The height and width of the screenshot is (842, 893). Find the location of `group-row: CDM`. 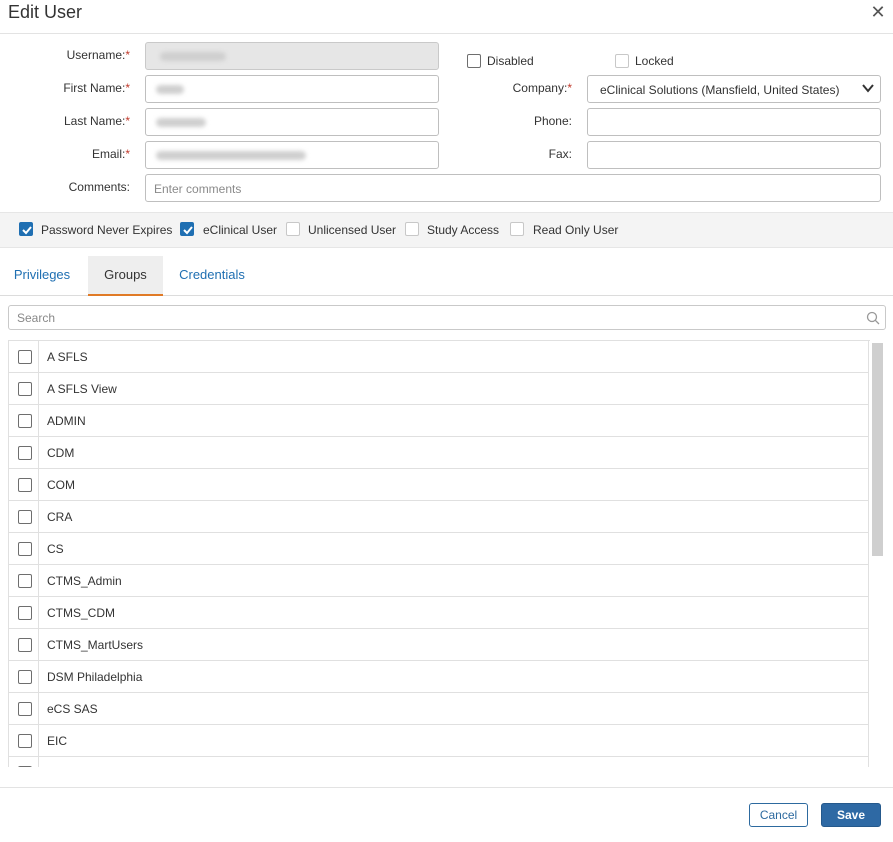

group-row: CDM is located at coordinates (439, 453).